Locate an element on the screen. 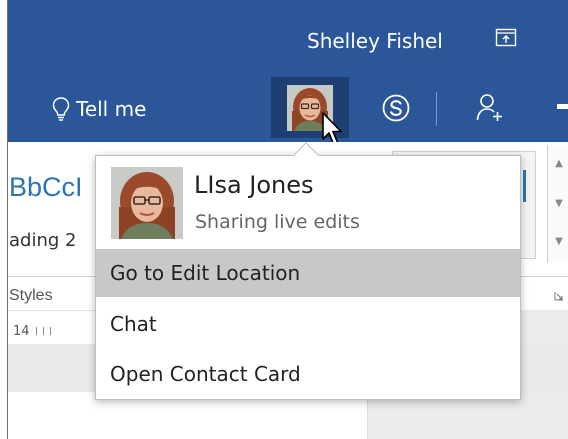 The image size is (568, 439). tell-me-label: Tell me is located at coordinates (111, 109).